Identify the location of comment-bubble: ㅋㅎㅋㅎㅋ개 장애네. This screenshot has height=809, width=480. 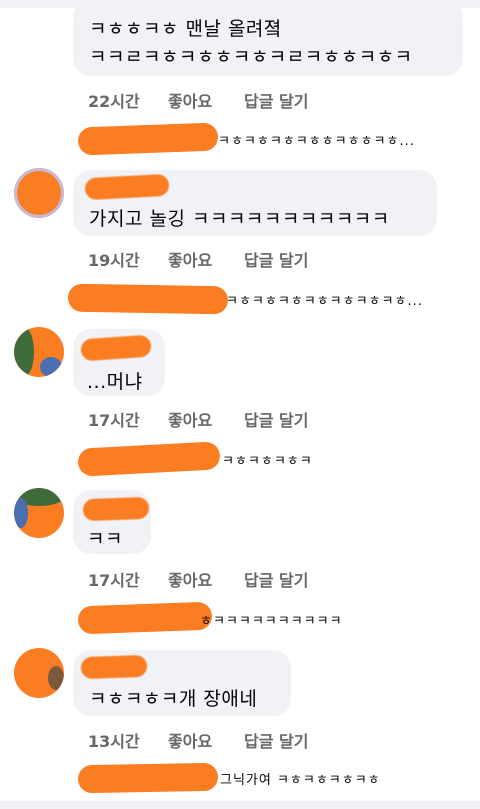
(182, 683).